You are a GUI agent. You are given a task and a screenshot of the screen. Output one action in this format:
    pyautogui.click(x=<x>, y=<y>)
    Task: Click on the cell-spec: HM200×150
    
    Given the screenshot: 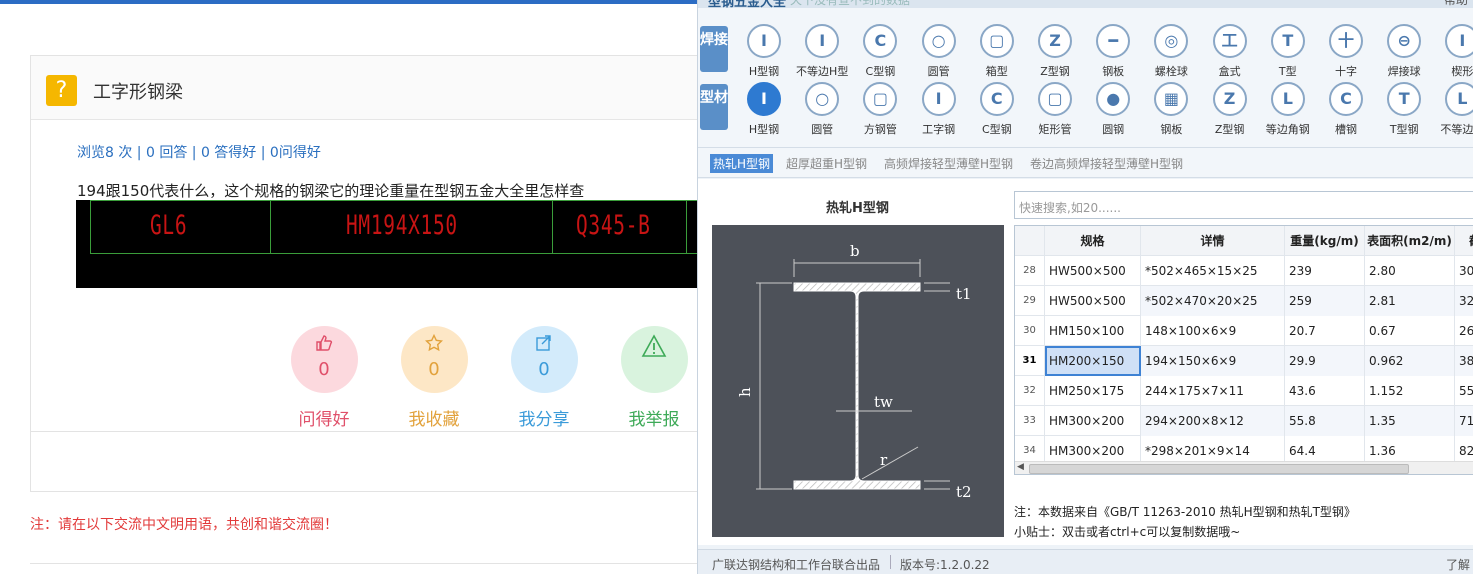 What is the action you would take?
    pyautogui.click(x=1093, y=361)
    